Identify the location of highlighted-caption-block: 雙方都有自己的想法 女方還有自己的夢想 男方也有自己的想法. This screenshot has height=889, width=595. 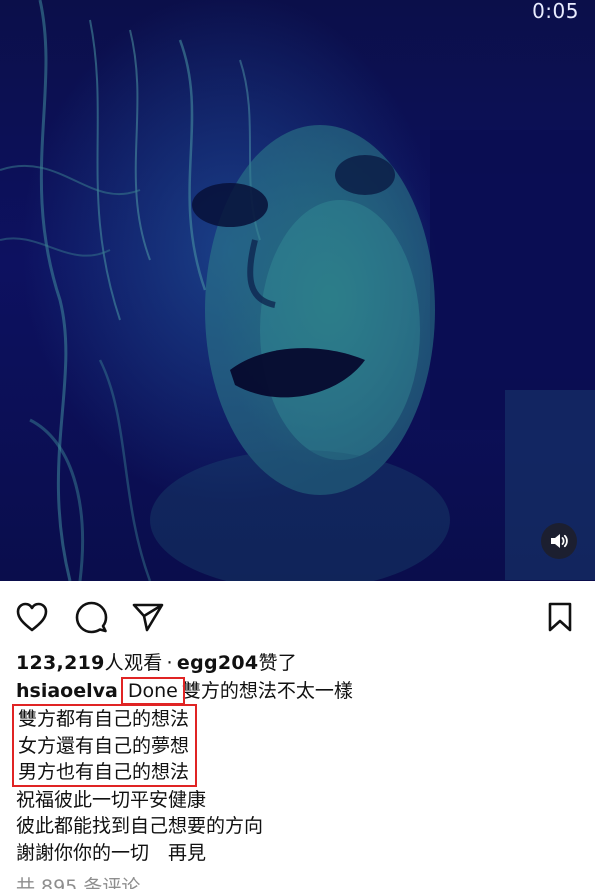
(105, 746).